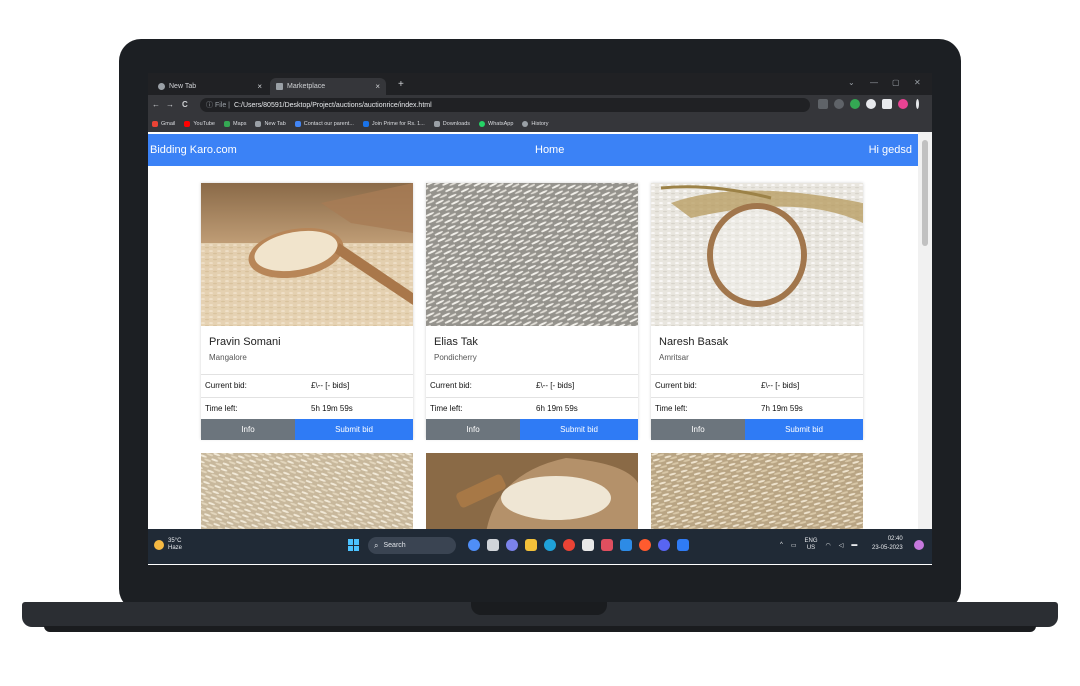 The width and height of the screenshot is (1080, 686). What do you see at coordinates (451, 123) in the screenshot?
I see `bookmark-downloads: Downloads` at bounding box center [451, 123].